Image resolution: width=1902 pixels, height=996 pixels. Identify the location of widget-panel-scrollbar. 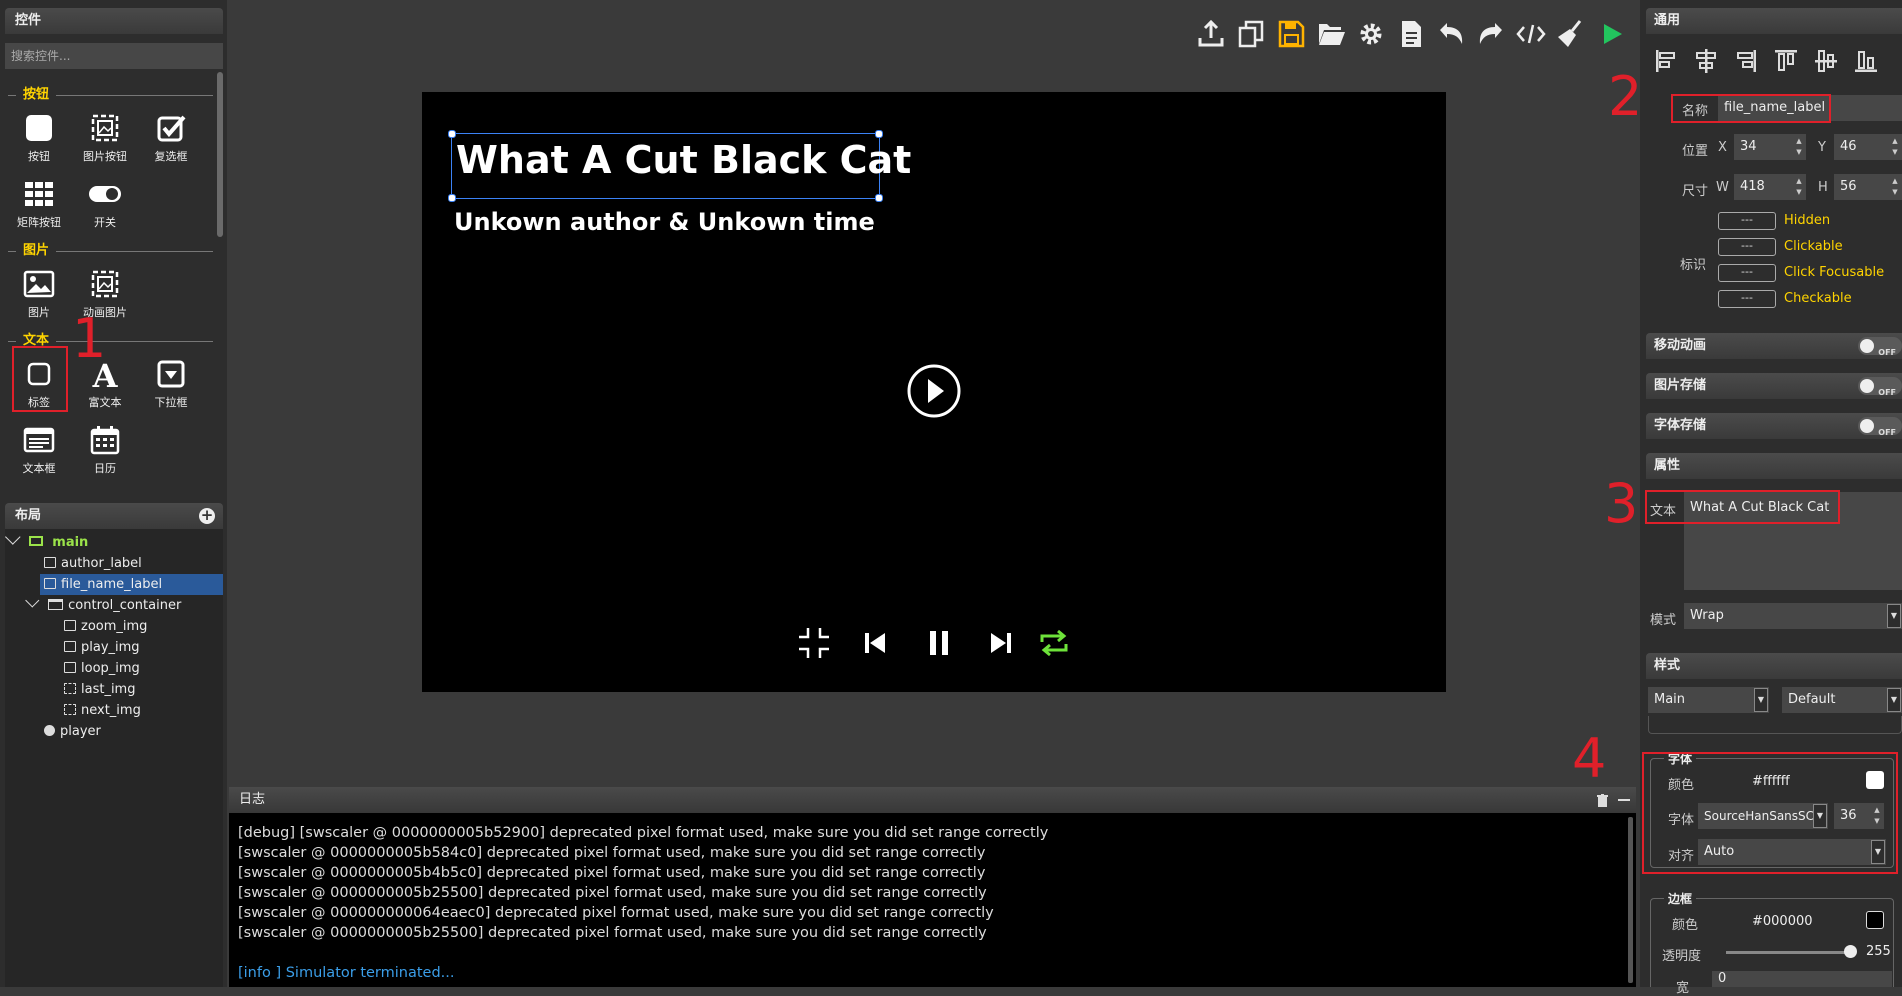
(220, 154).